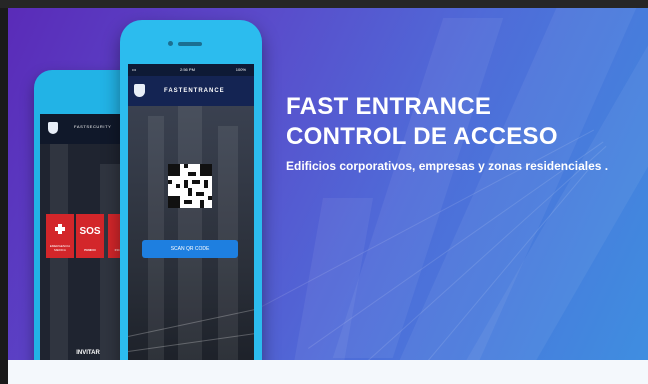 Image resolution: width=648 pixels, height=384 pixels. I want to click on status-bar: ••• 2:56 PM 100%, so click(191, 70).